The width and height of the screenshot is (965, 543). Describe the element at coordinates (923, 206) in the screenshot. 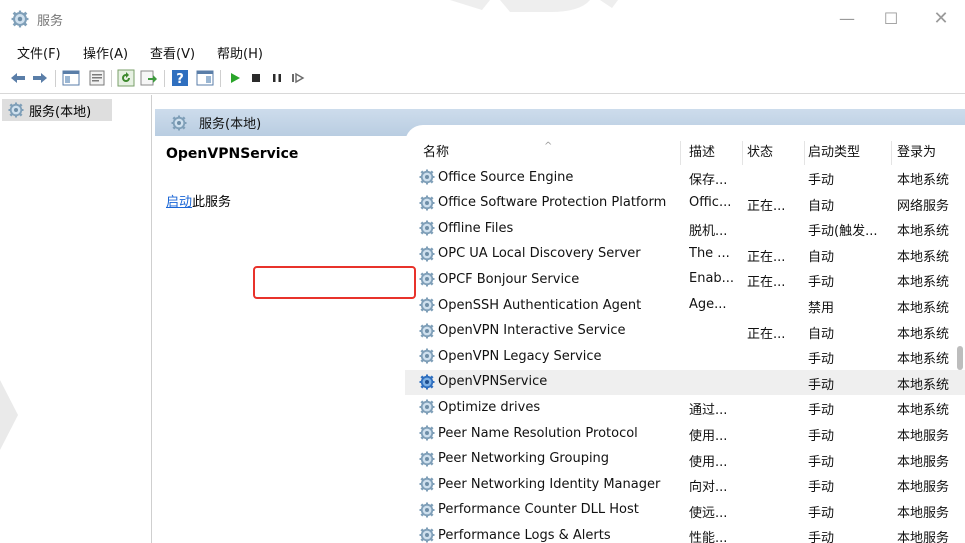

I see `service-logon-as: 网络服务` at that location.